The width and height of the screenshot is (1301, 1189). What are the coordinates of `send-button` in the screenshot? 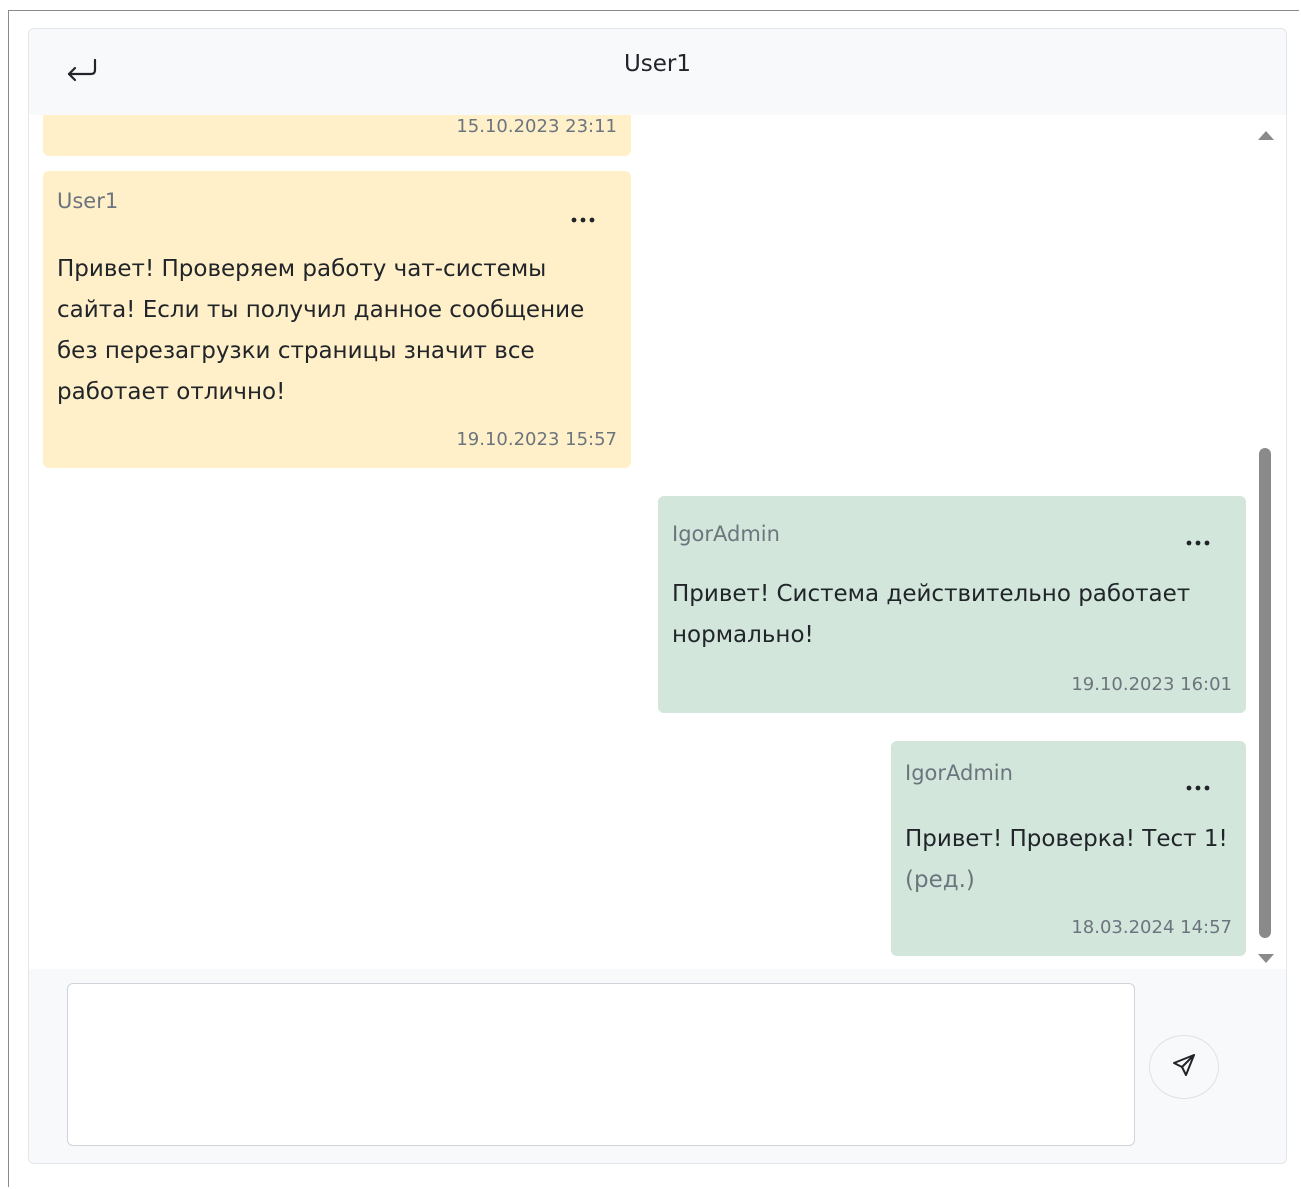 It's located at (1184, 1067).